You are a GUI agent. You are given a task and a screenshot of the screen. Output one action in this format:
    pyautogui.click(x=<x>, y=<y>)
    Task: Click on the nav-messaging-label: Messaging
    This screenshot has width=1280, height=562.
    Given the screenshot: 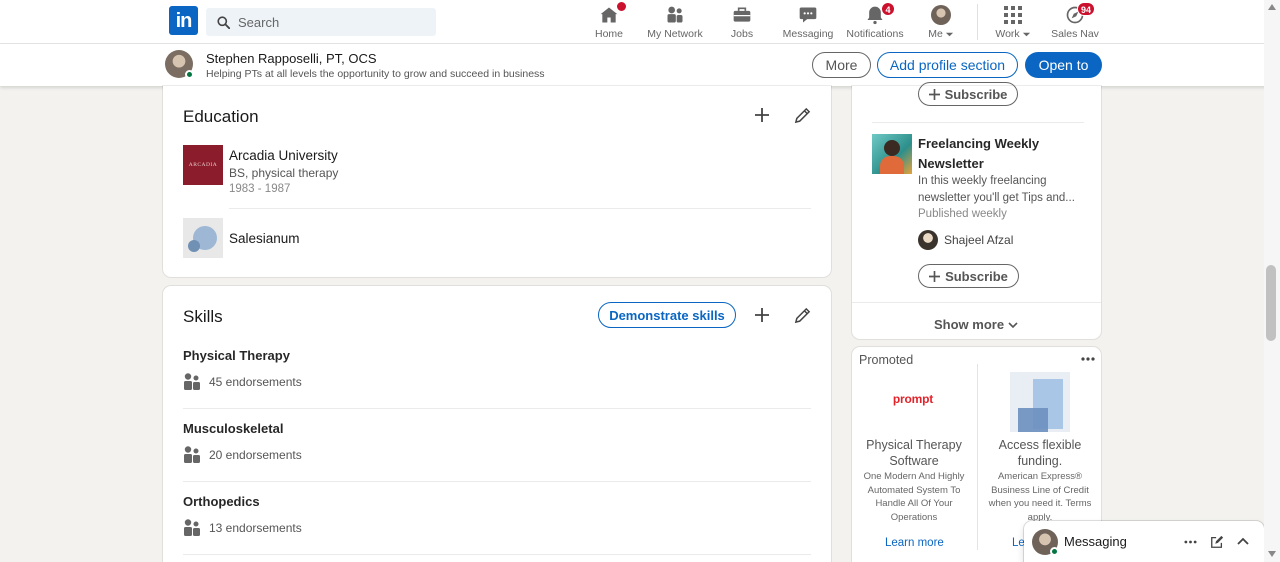 What is the action you would take?
    pyautogui.click(x=808, y=34)
    